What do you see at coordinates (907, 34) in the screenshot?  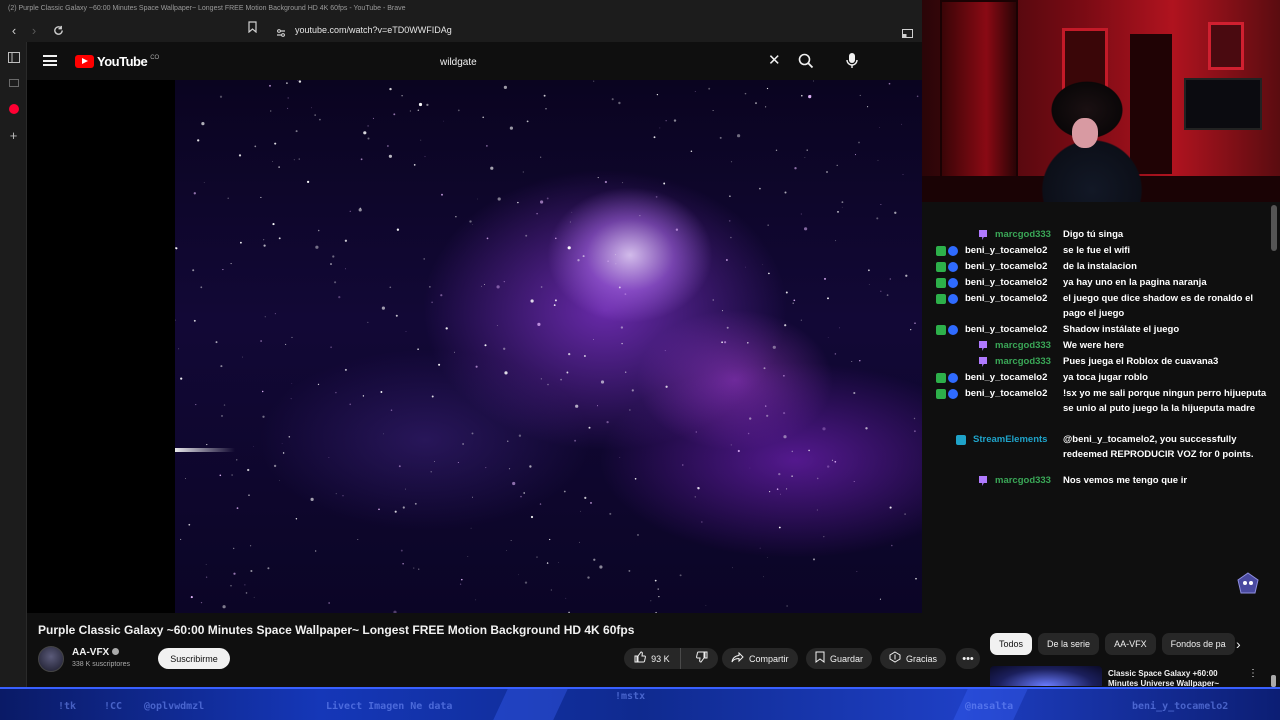 I see `window-icon` at bounding box center [907, 34].